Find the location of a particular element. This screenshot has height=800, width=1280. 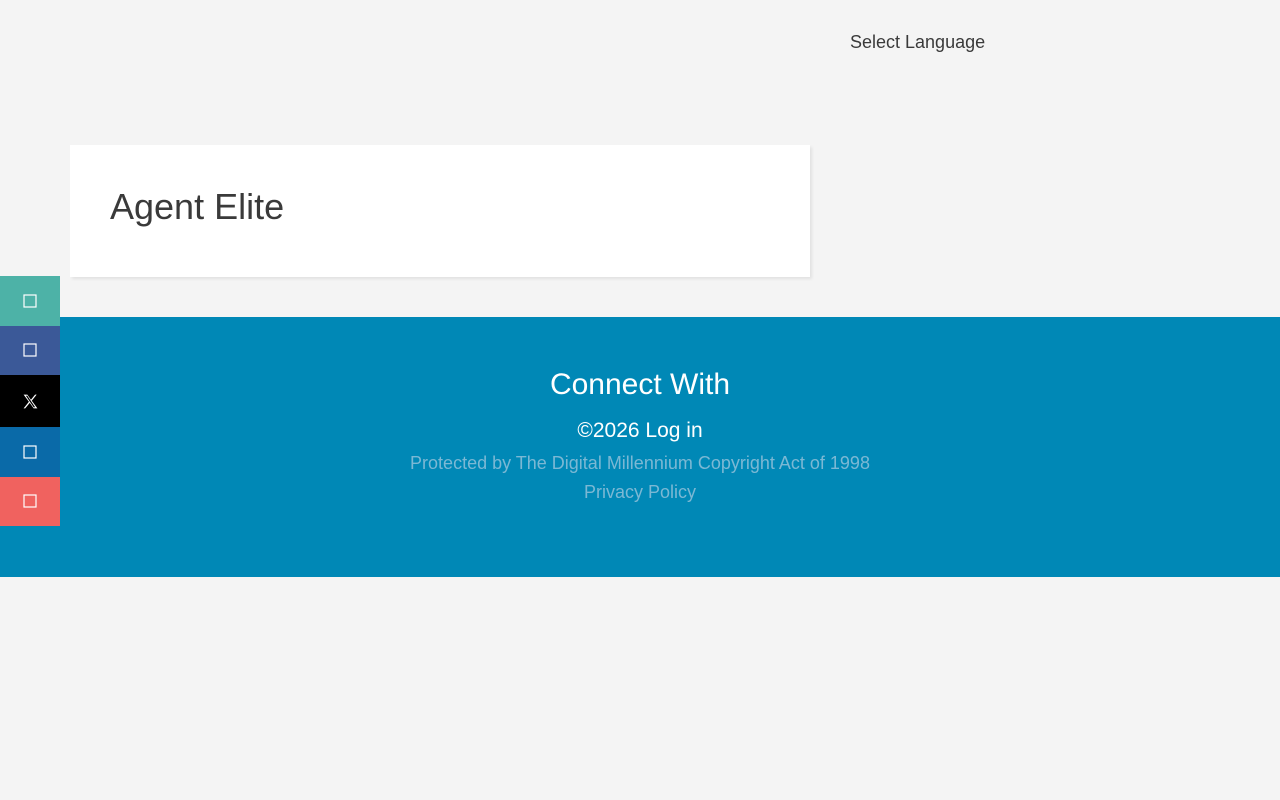

login-link: Log in is located at coordinates (673, 430).